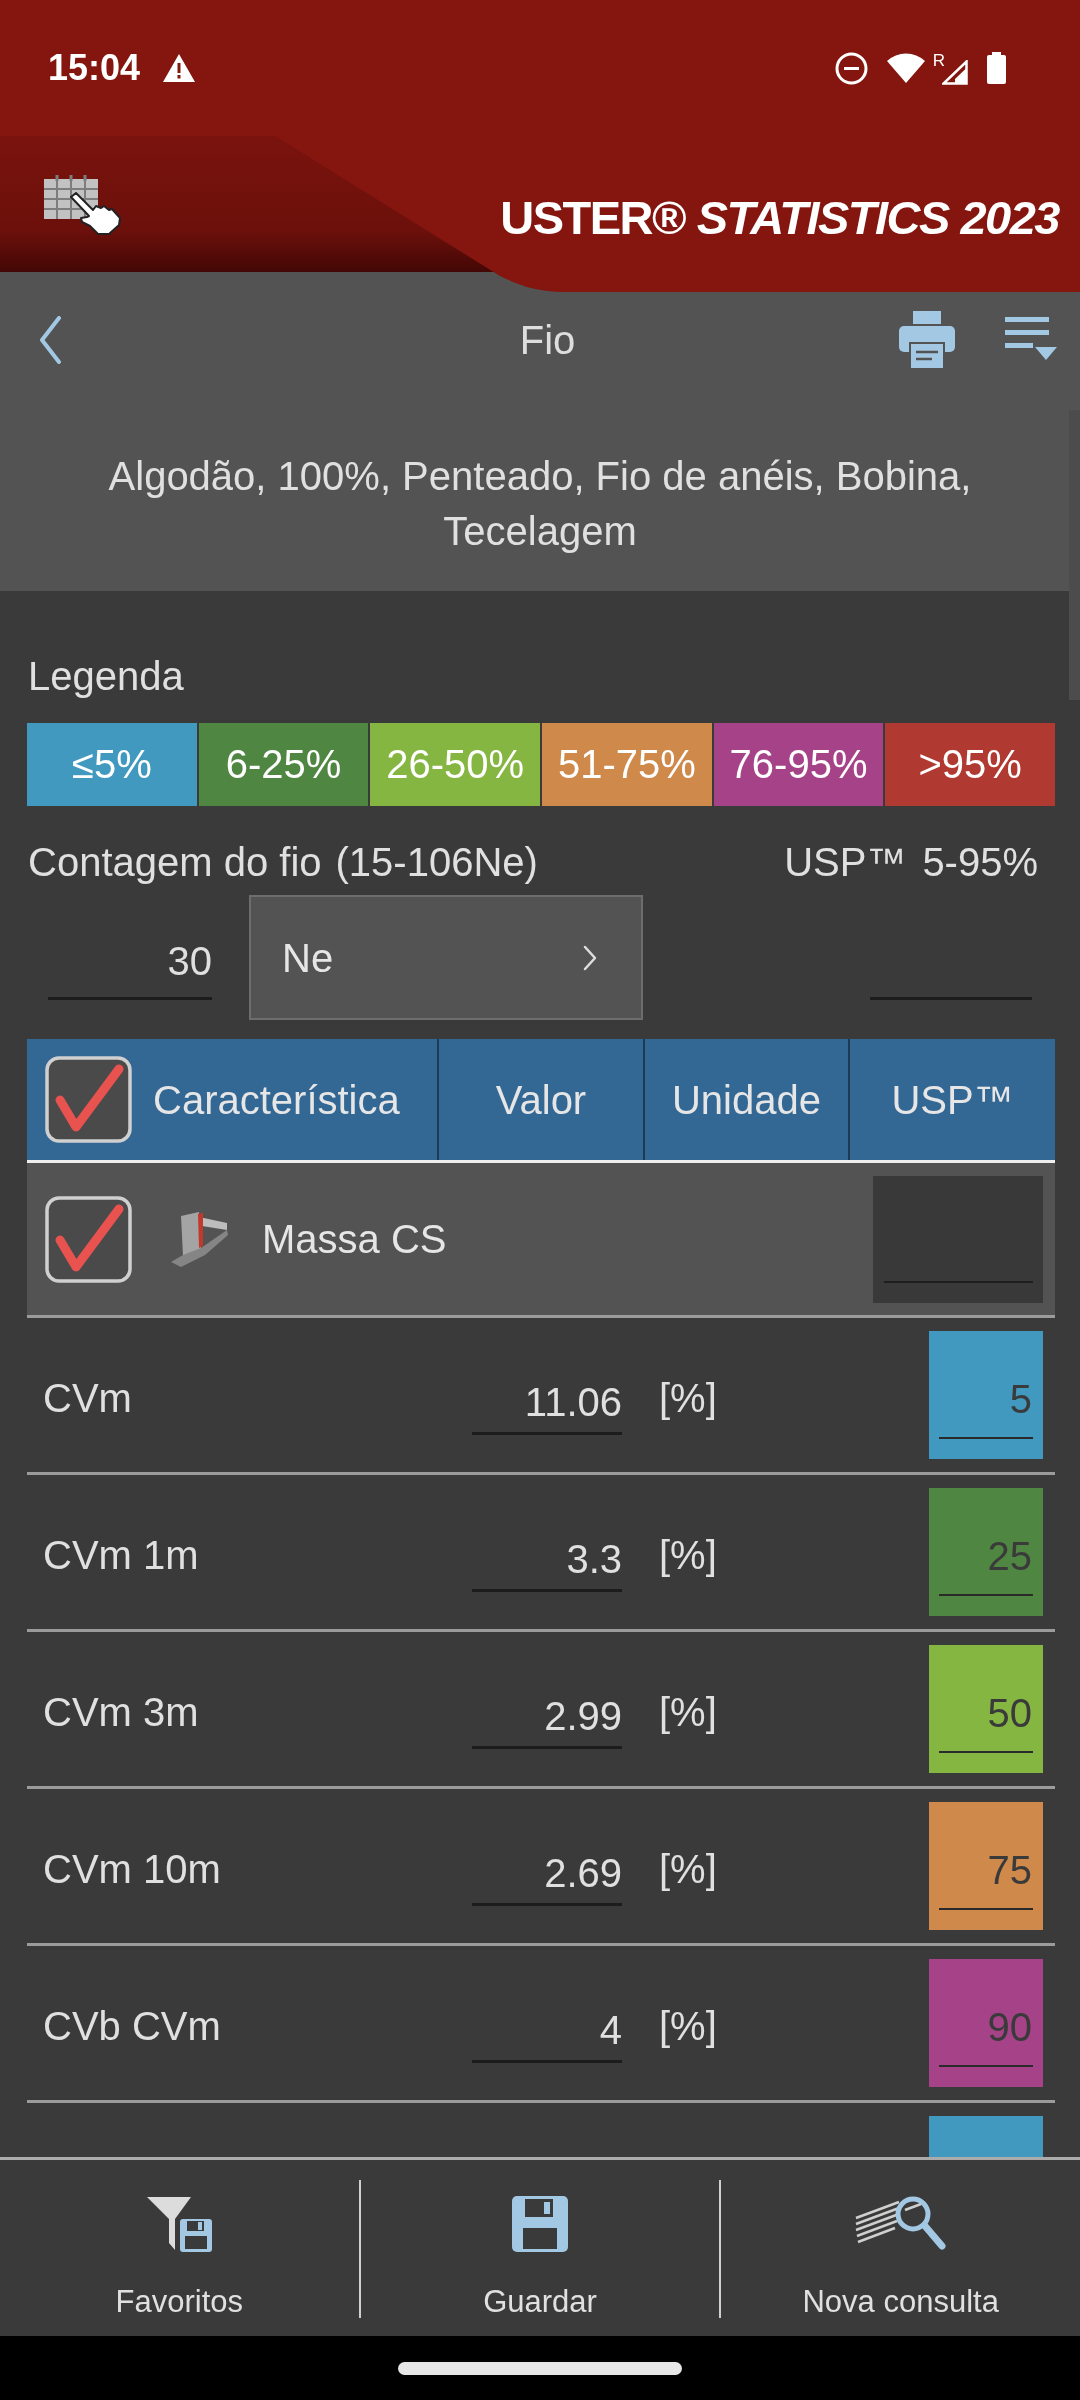 This screenshot has height=2400, width=1080. What do you see at coordinates (276, 1100) in the screenshot?
I see `column-header: Característica` at bounding box center [276, 1100].